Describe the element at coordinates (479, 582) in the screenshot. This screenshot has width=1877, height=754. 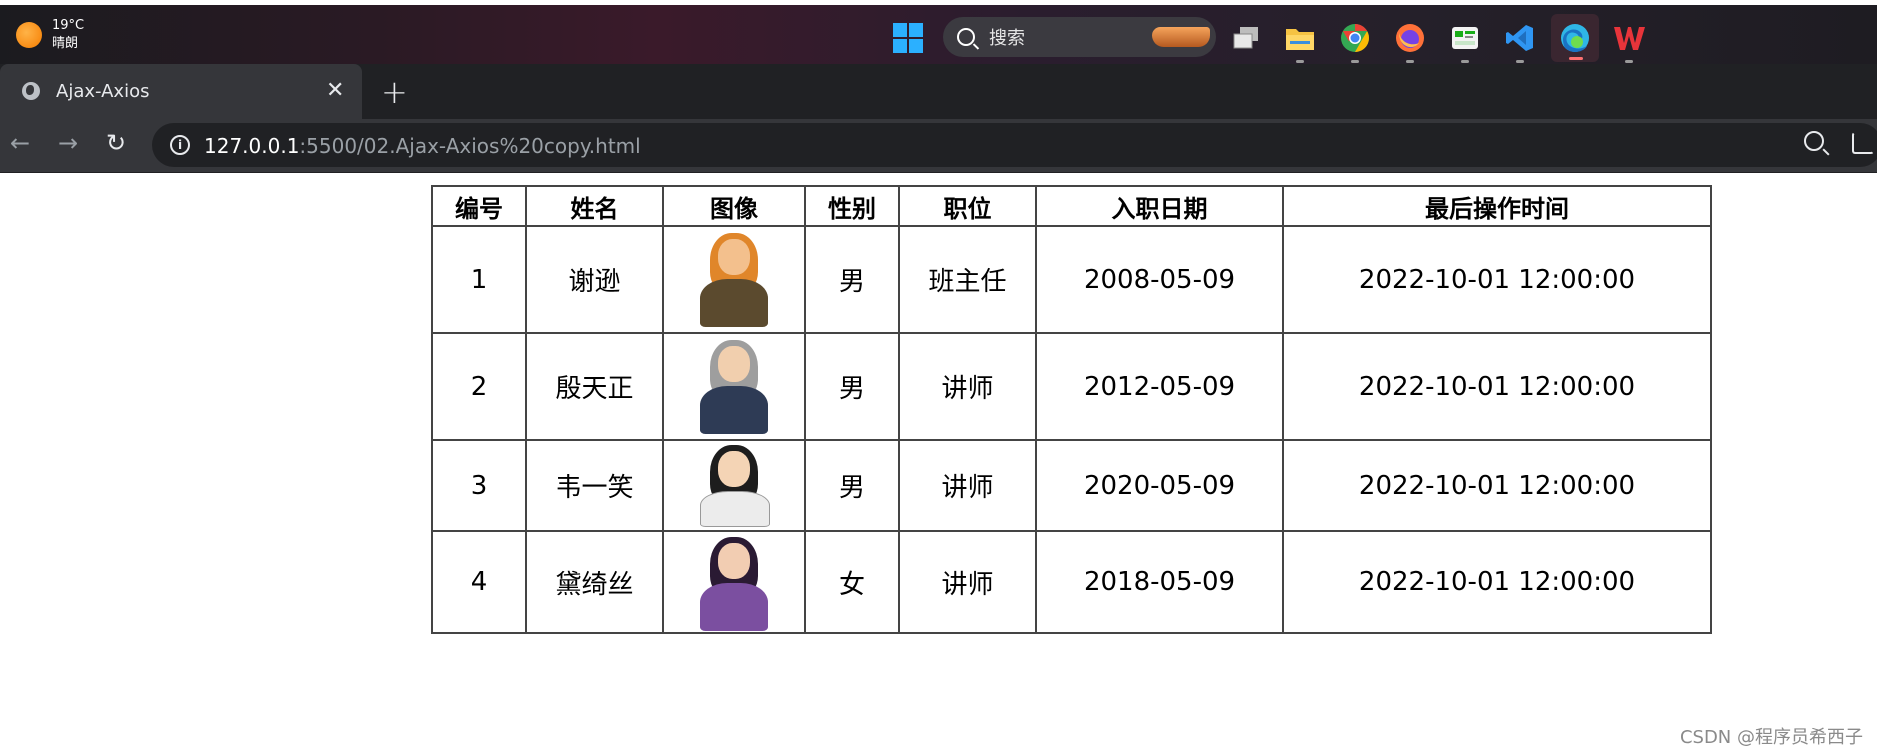
I see `cell-id: 4` at that location.